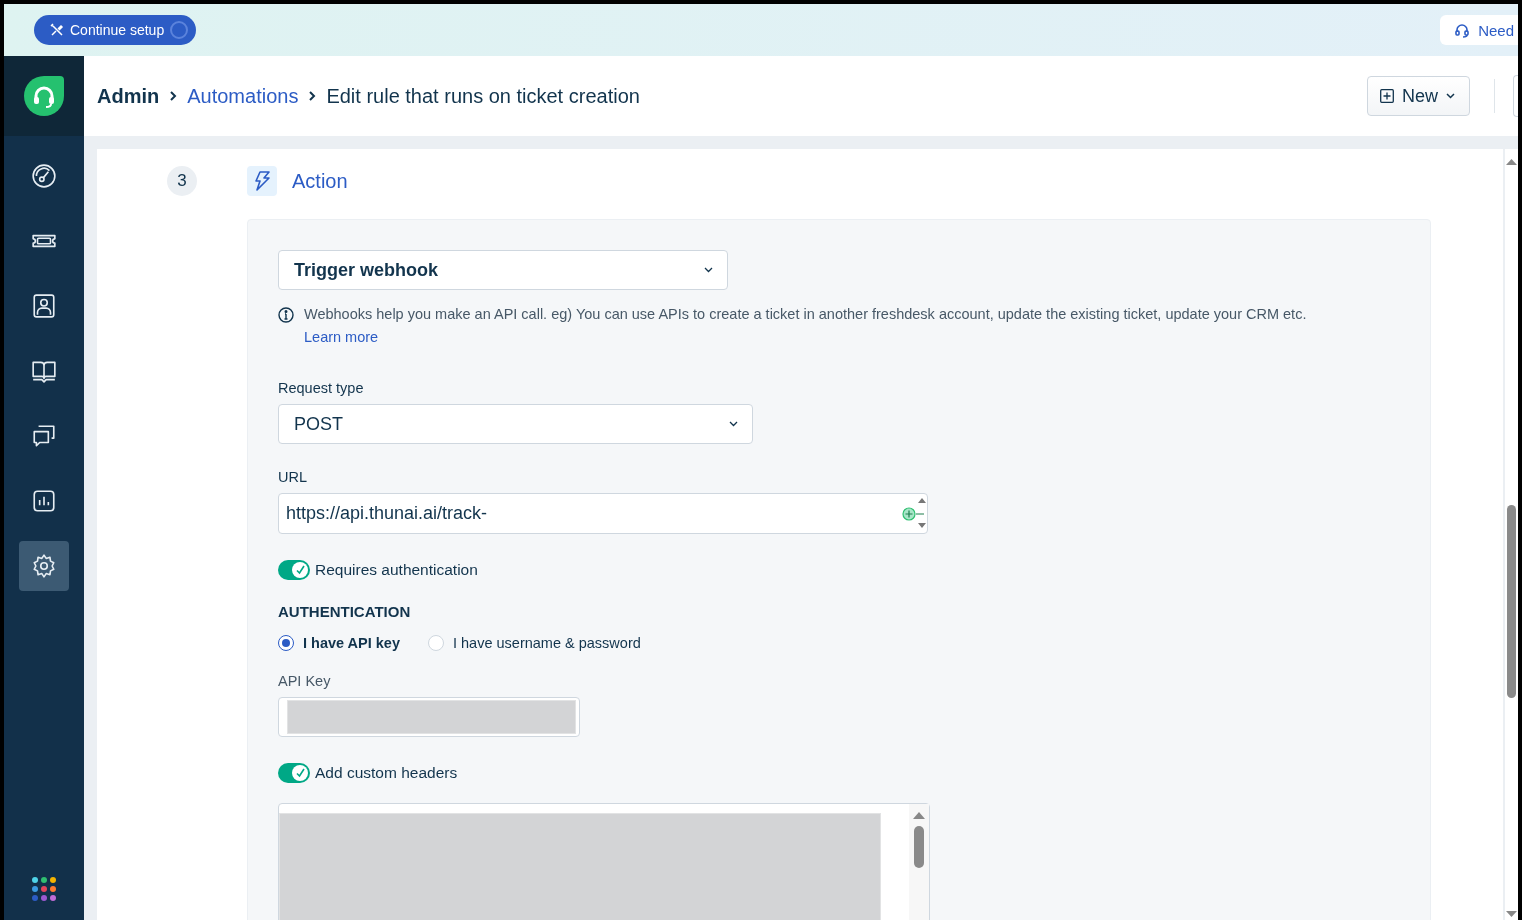  I want to click on section-heading: AUTHENTICATION, so click(345, 611).